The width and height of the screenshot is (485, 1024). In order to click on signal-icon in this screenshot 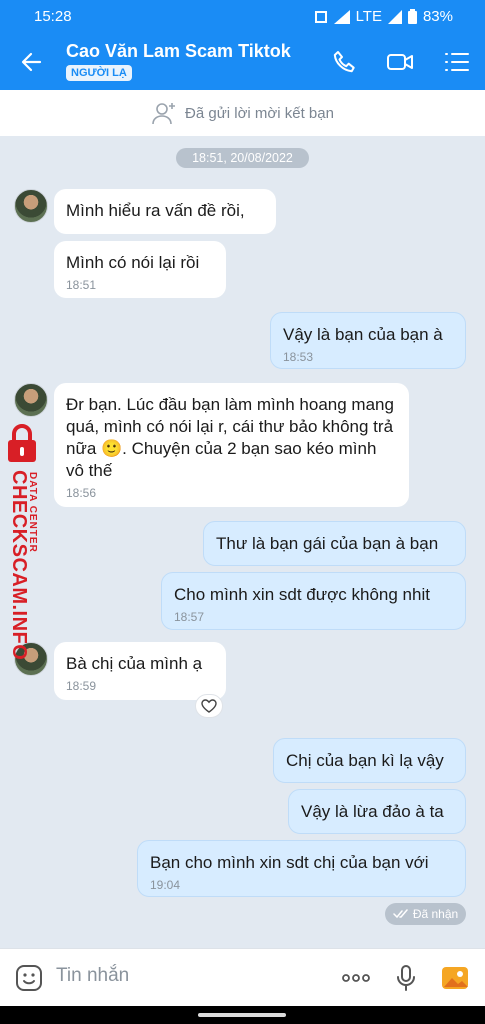, I will do `click(341, 16)`.